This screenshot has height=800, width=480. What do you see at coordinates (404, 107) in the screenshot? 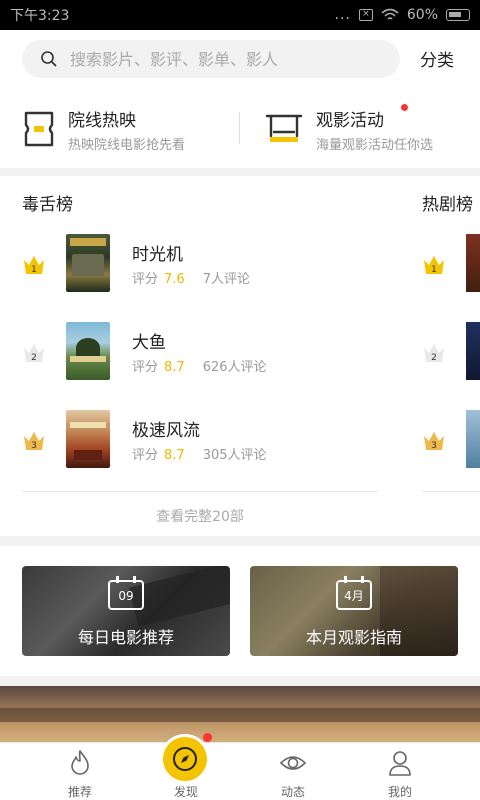
I see `activity-badge-dot` at bounding box center [404, 107].